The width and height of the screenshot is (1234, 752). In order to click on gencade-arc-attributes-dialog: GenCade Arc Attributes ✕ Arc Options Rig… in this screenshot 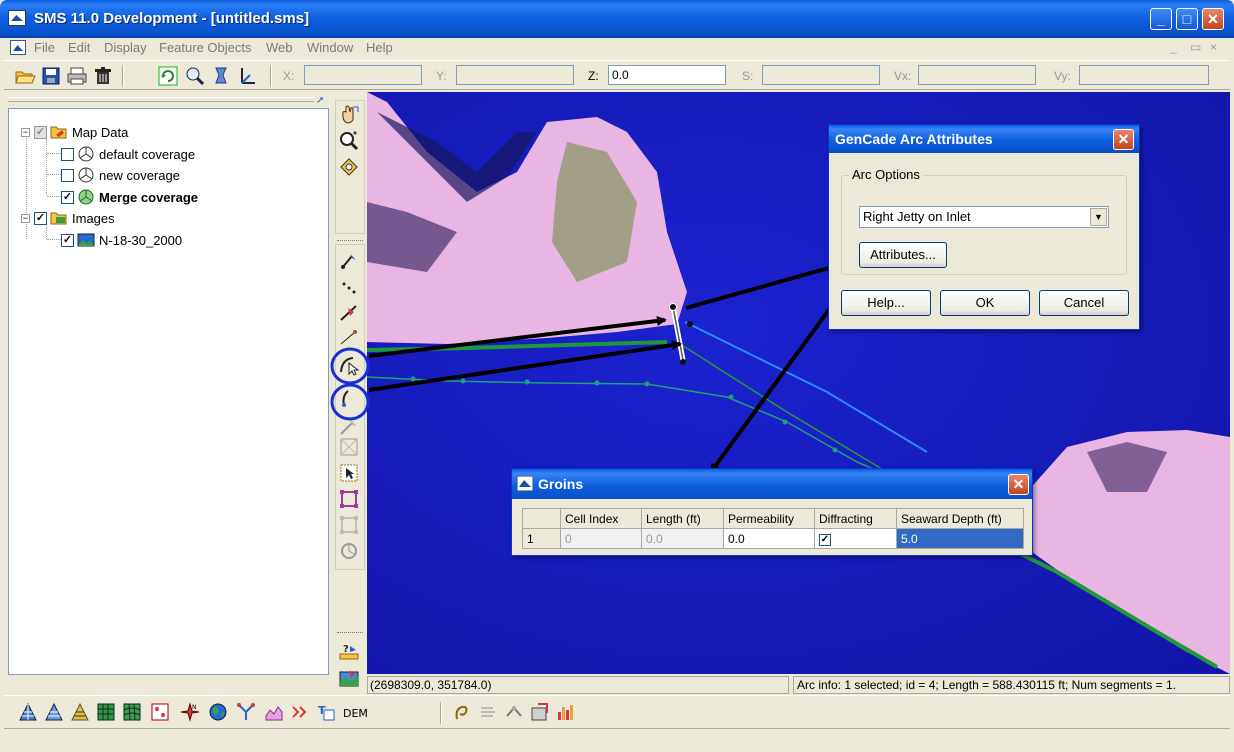, I will do `click(984, 227)`.